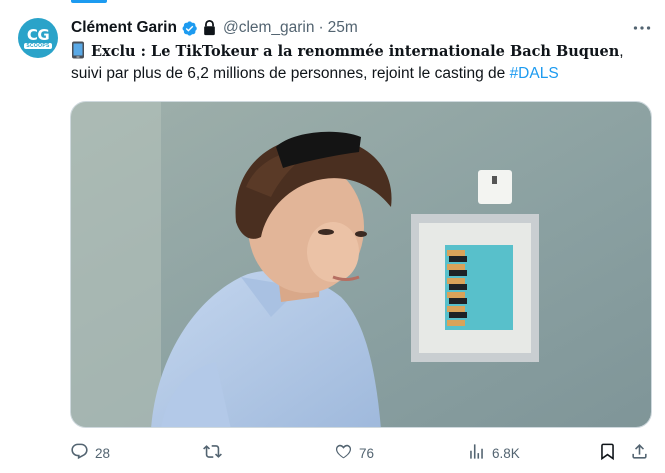 This screenshot has width=665, height=473. I want to click on like-count: 76, so click(367, 453).